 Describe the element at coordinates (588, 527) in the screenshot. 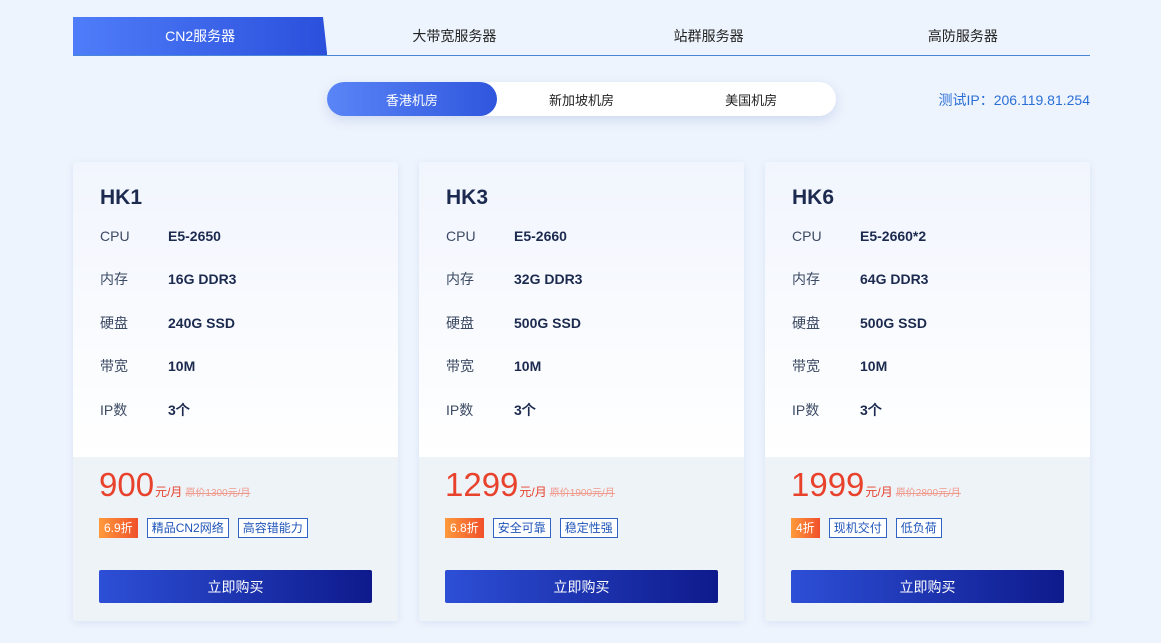

I see `feature-tag: 稳定性强` at that location.